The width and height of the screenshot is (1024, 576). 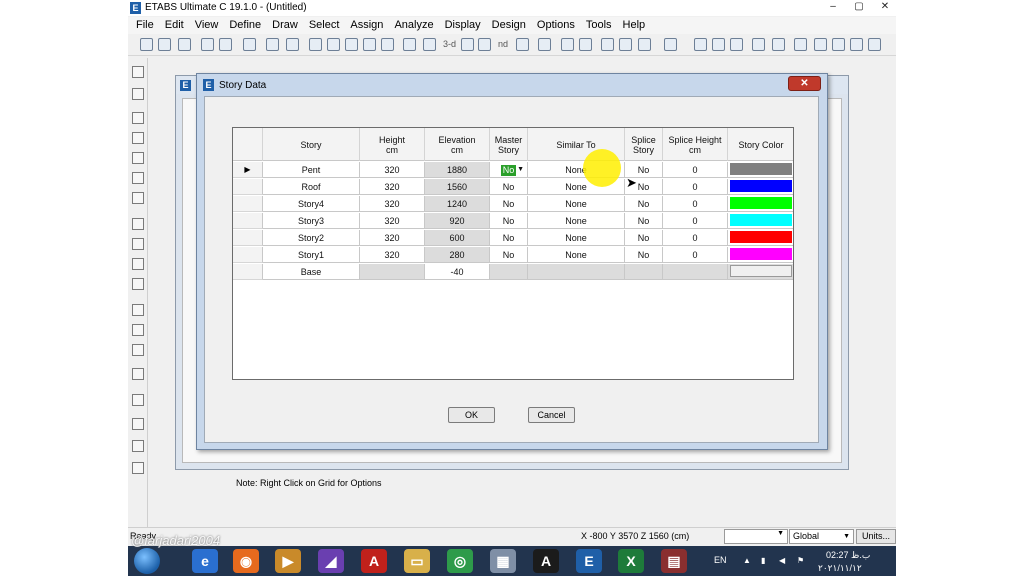 I want to click on cancel-button: Cancel, so click(x=551, y=415).